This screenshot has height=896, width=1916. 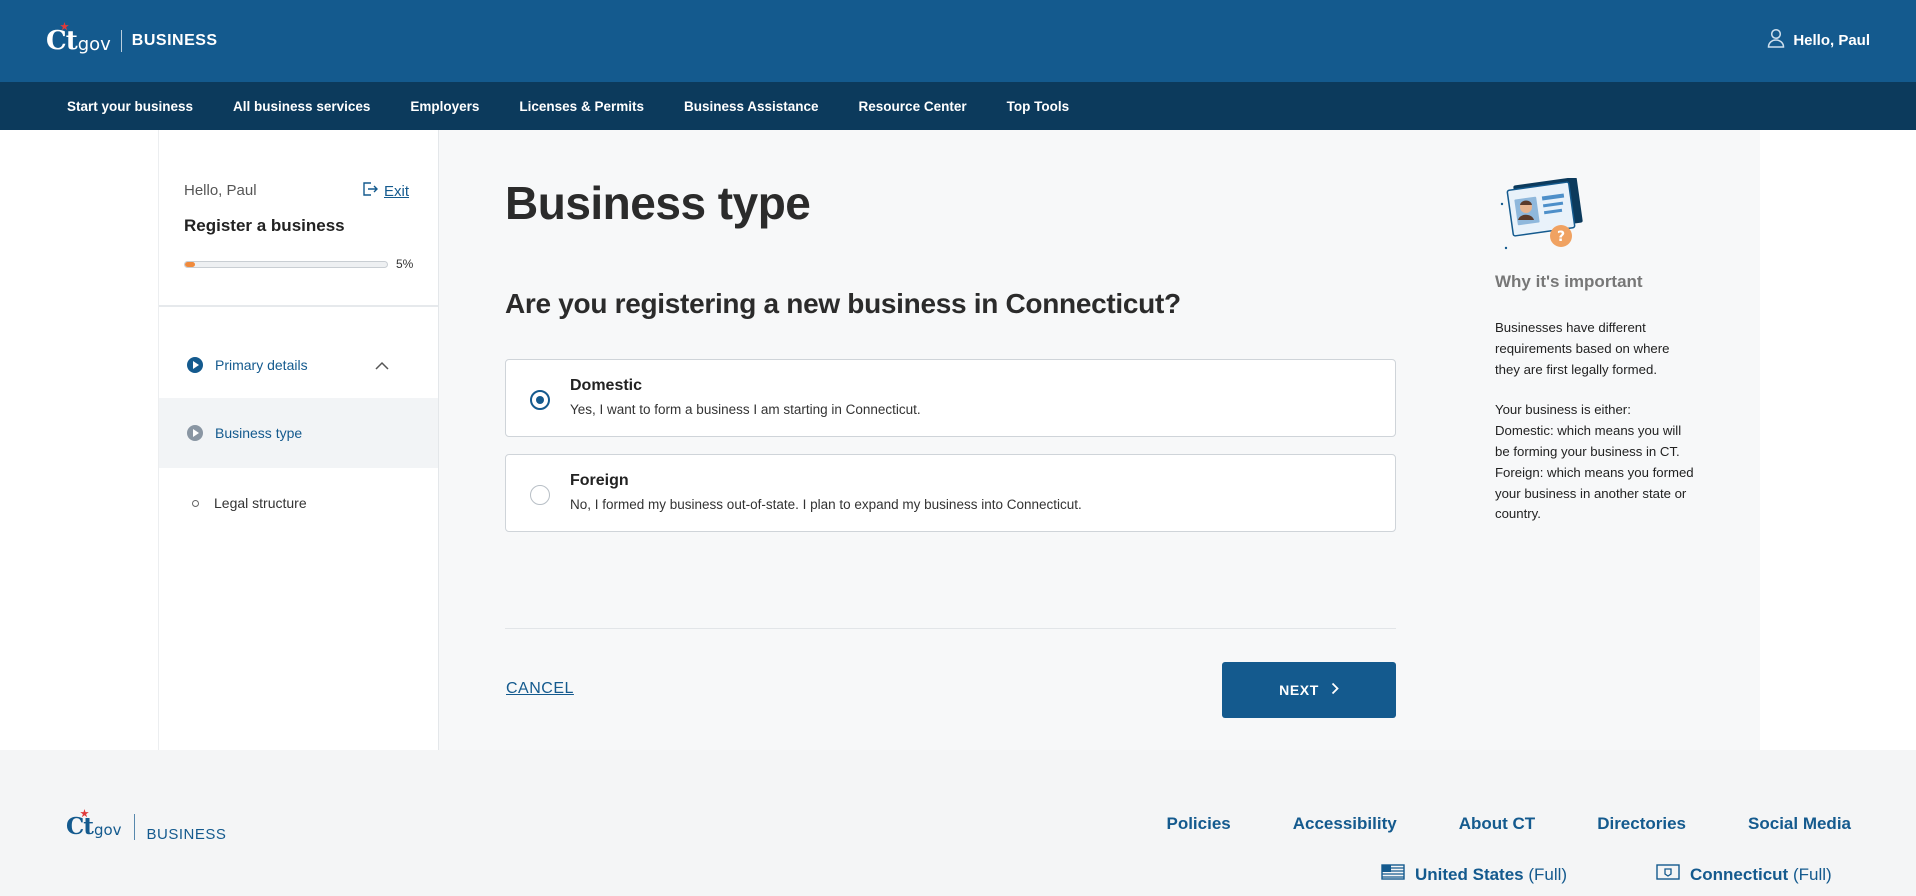 What do you see at coordinates (950, 628) in the screenshot?
I see `form-divider` at bounding box center [950, 628].